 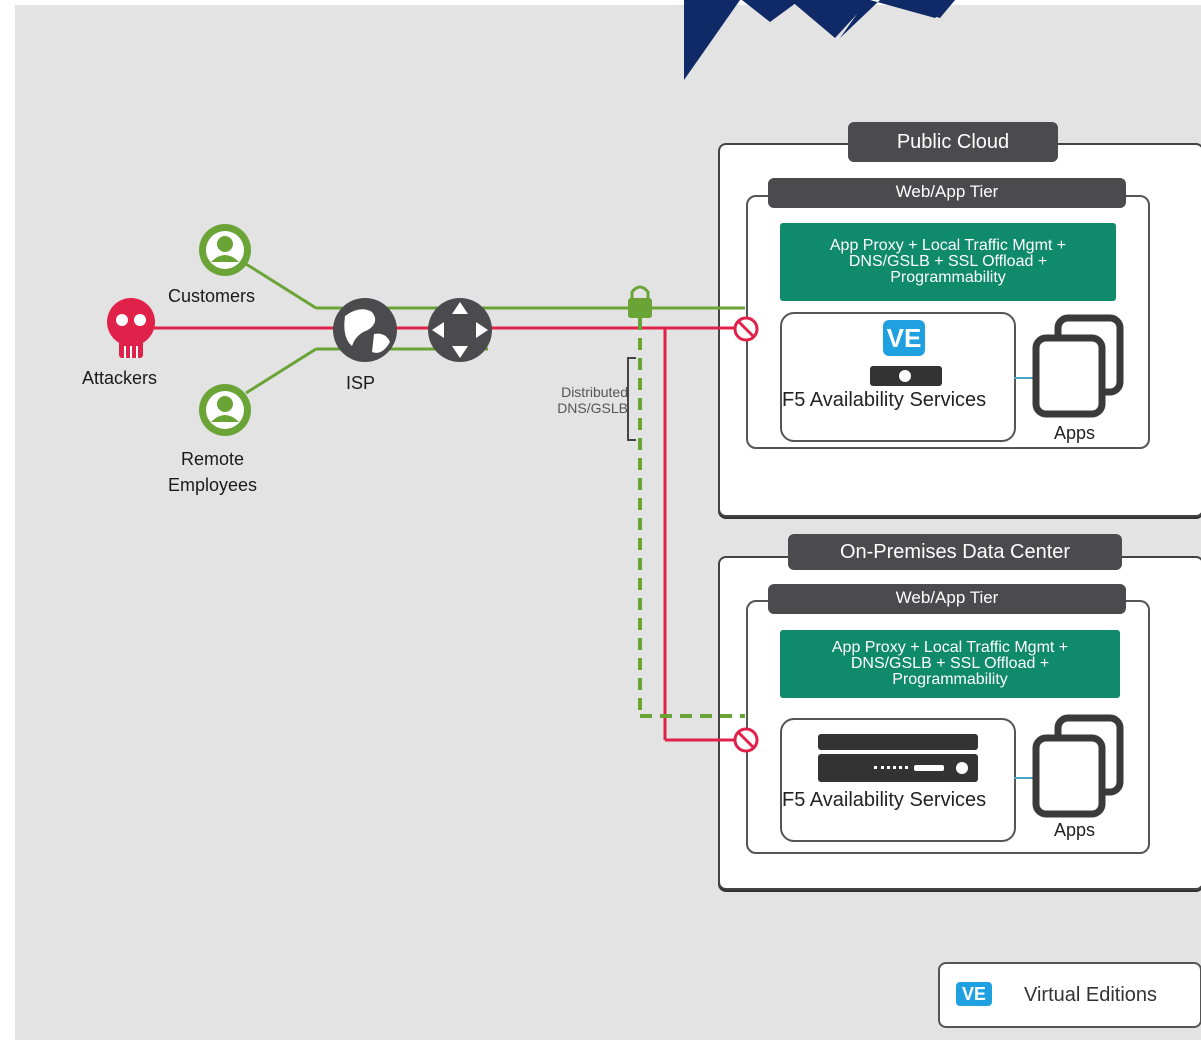 What do you see at coordinates (1091, 995) in the screenshot?
I see `legend-label: Virtual Editions` at bounding box center [1091, 995].